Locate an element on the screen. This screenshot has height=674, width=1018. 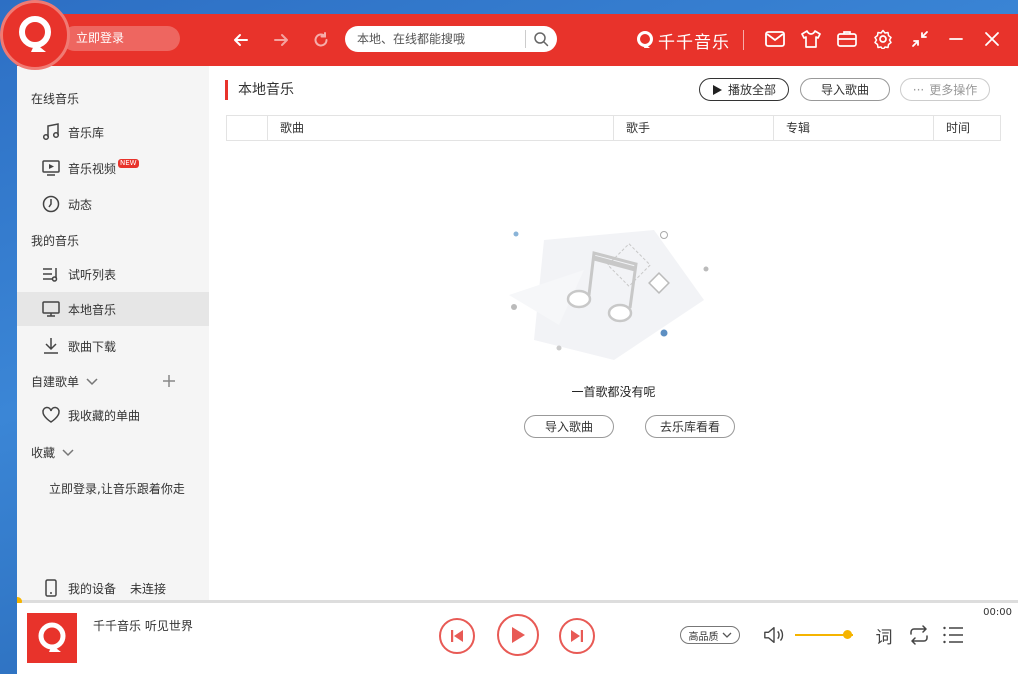
mini-mode-button is located at coordinates (920, 39).